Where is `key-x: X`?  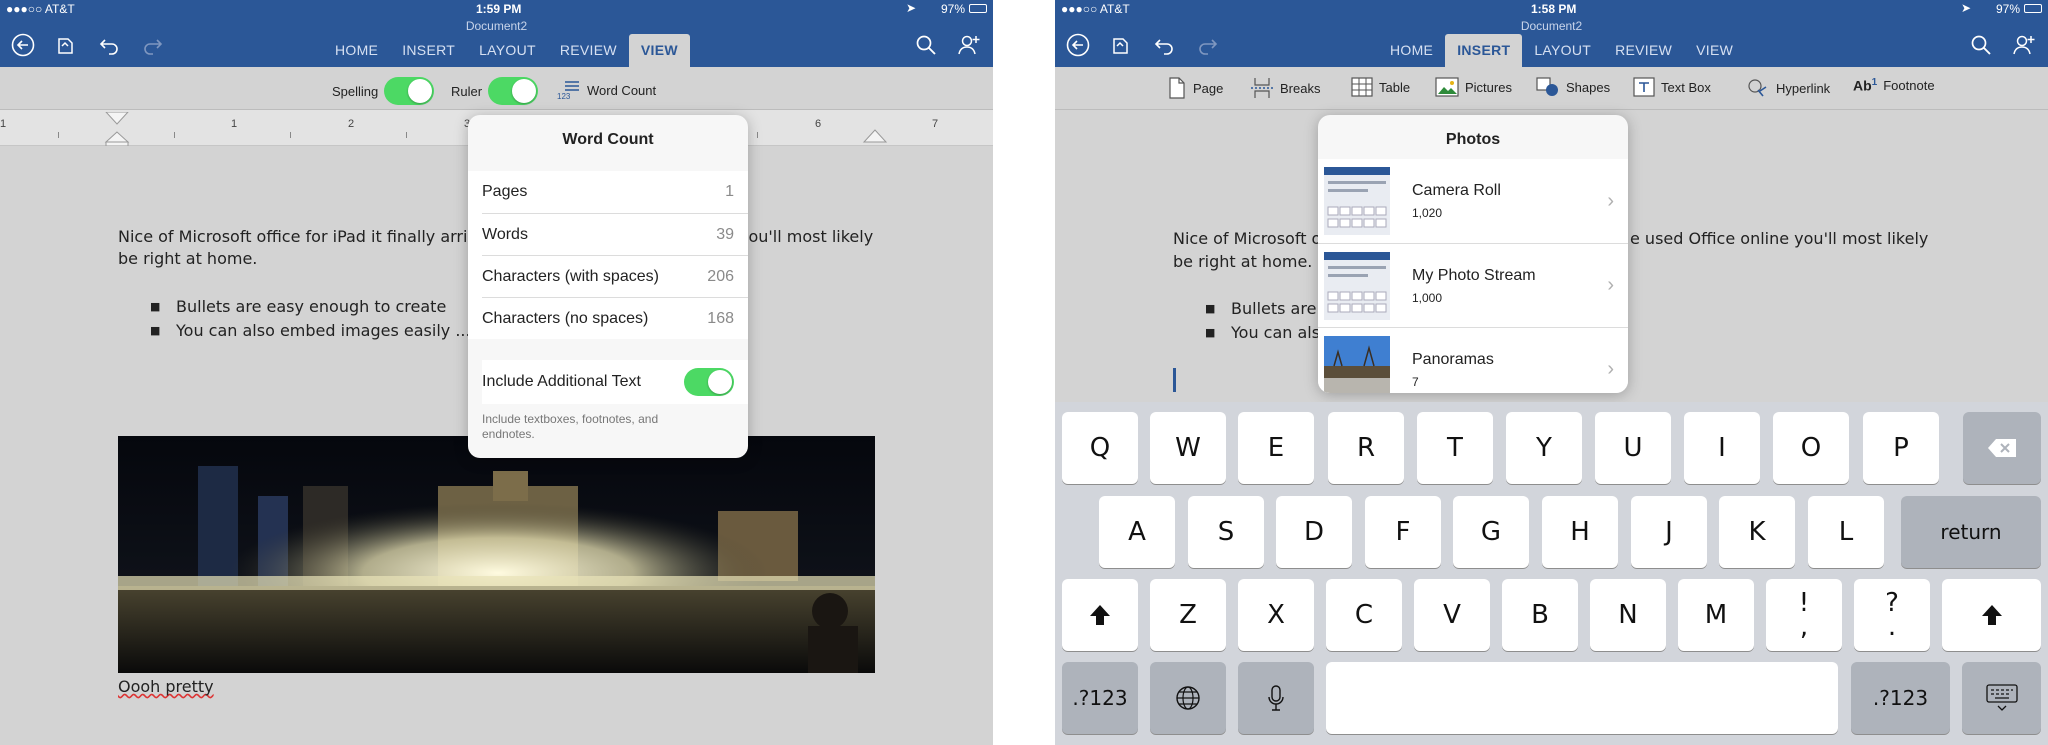
key-x: X is located at coordinates (1276, 615).